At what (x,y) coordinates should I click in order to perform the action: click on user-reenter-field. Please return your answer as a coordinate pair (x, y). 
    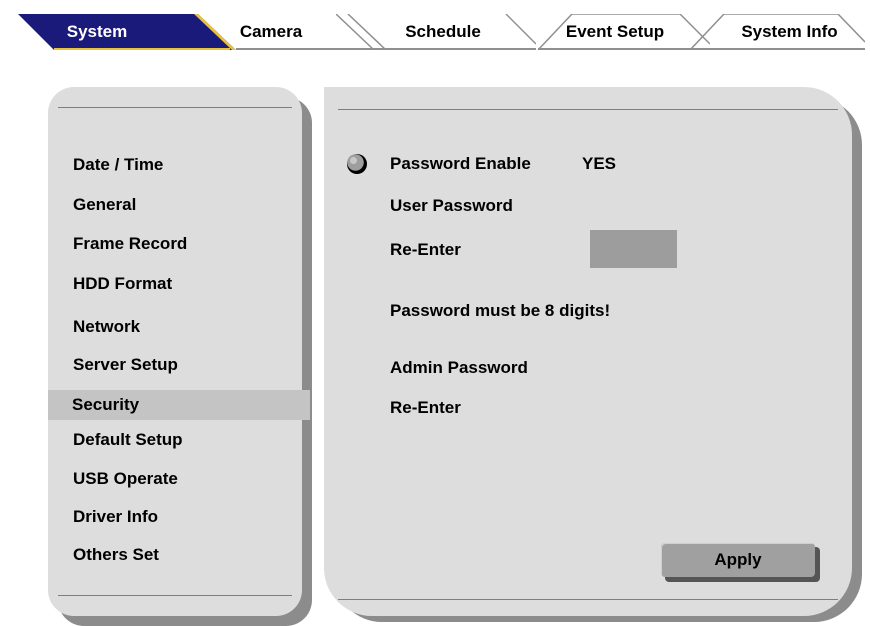
    Looking at the image, I should click on (633, 249).